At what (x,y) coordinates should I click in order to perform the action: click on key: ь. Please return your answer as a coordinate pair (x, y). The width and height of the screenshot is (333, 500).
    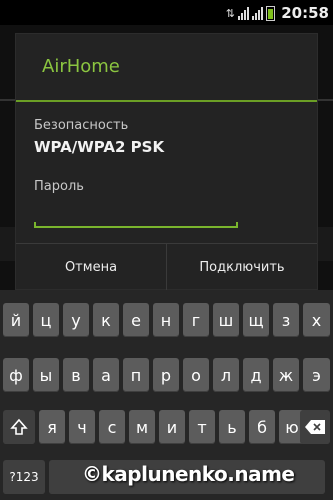
    Looking at the image, I should click on (232, 427).